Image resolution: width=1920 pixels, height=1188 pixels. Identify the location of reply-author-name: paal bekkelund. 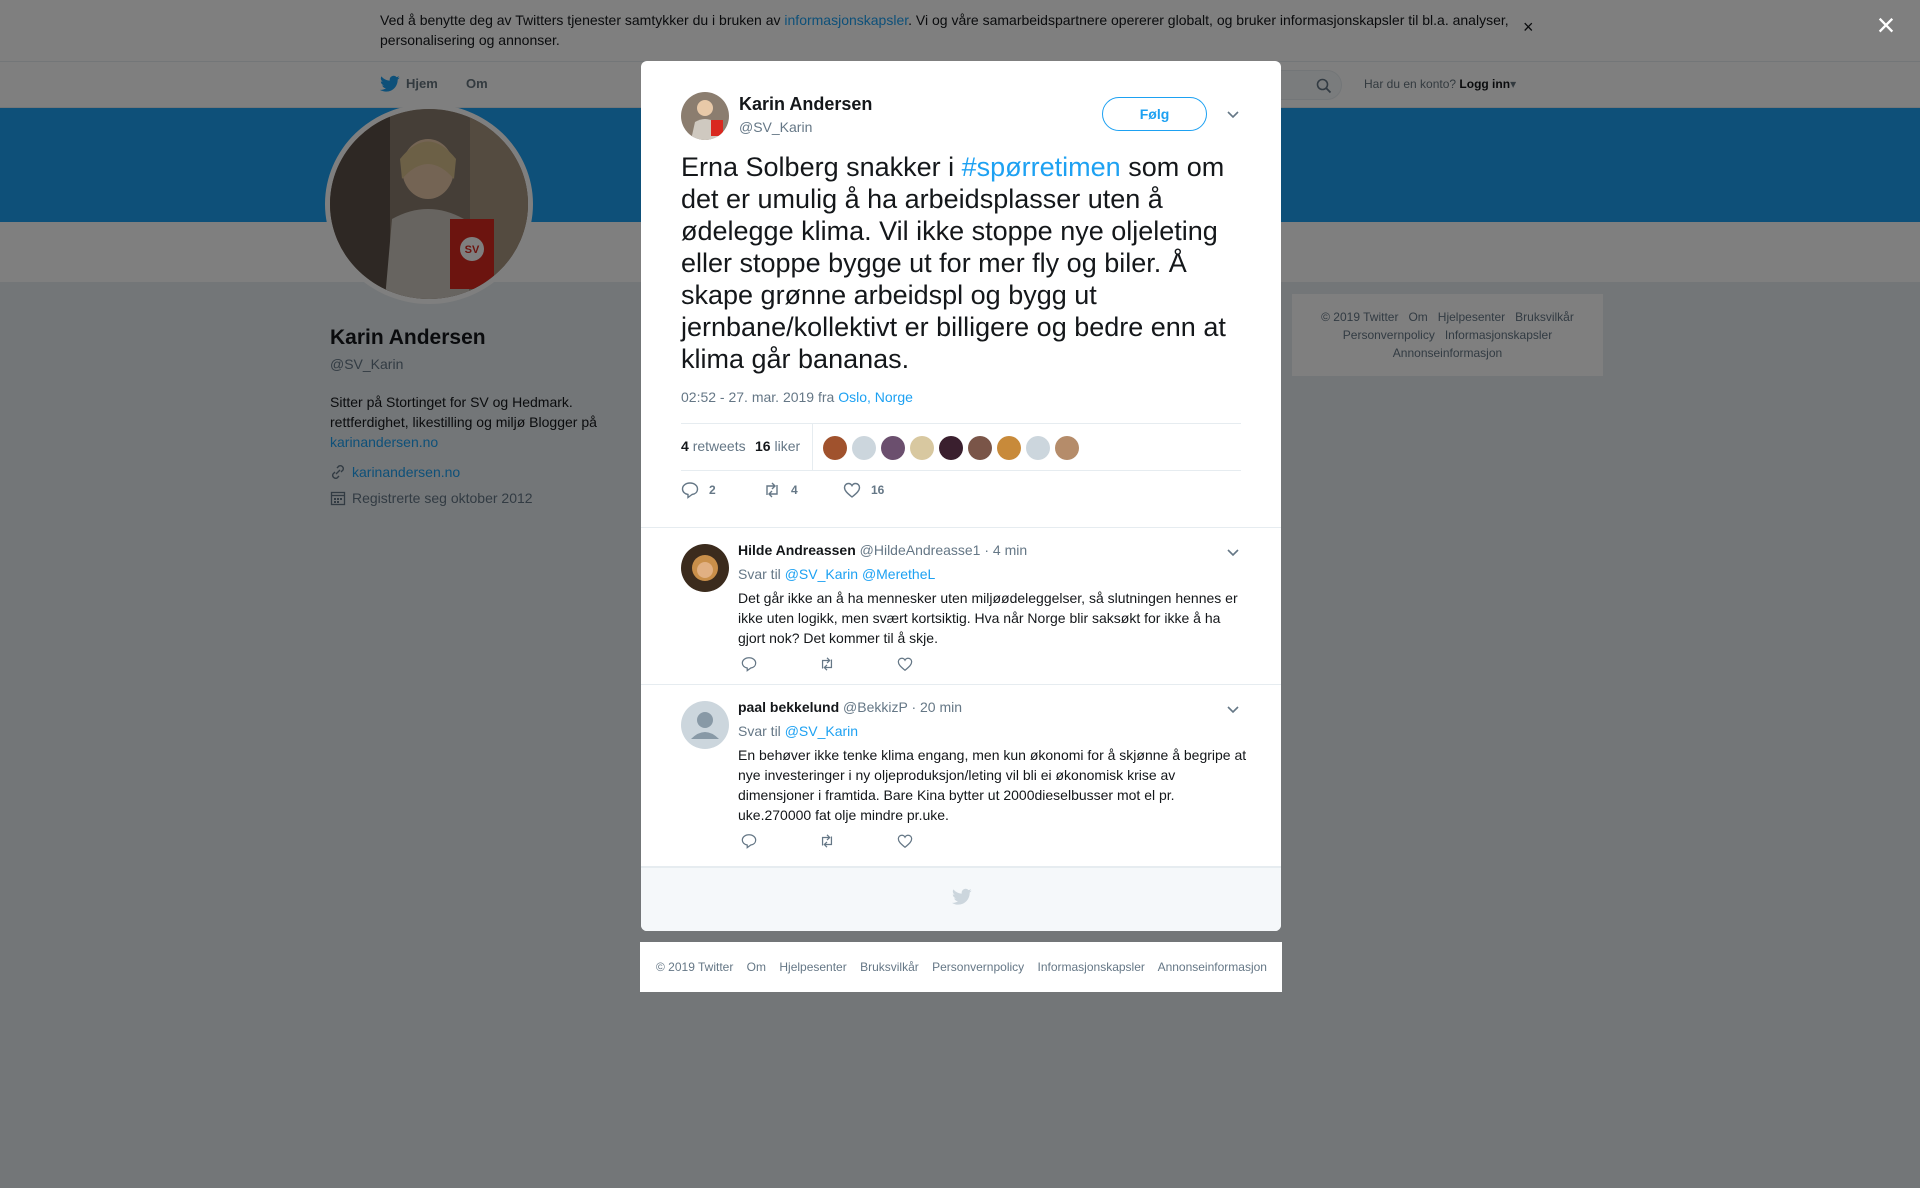
(789, 707).